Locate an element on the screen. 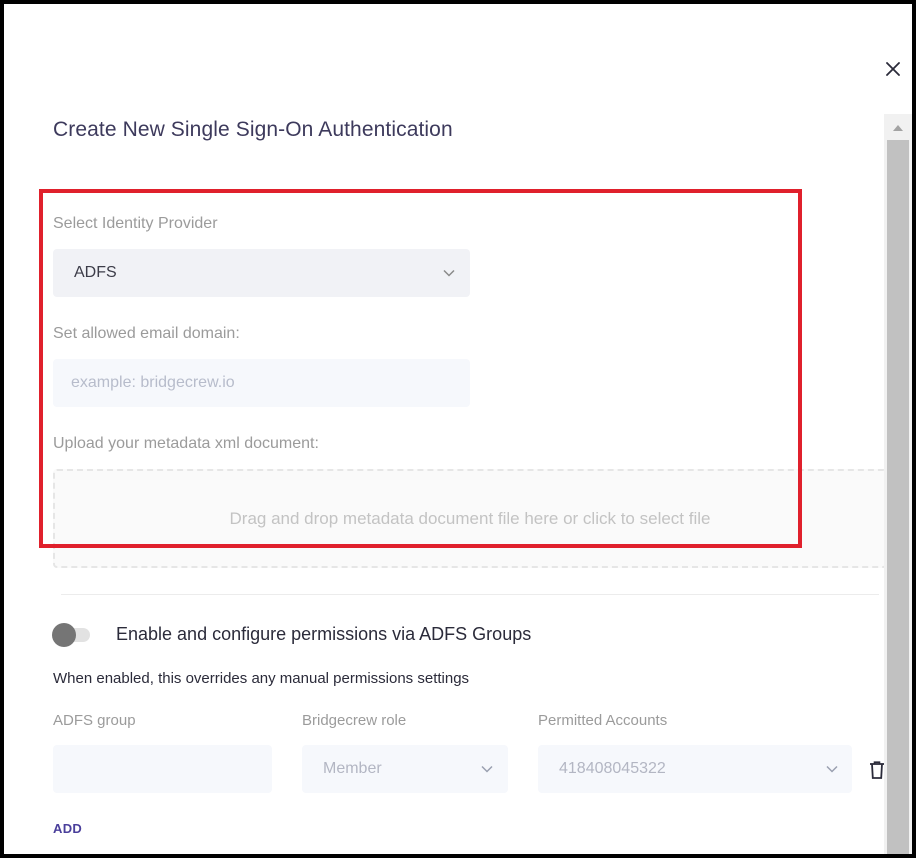  identity-provider-select: ADFS is located at coordinates (261, 273).